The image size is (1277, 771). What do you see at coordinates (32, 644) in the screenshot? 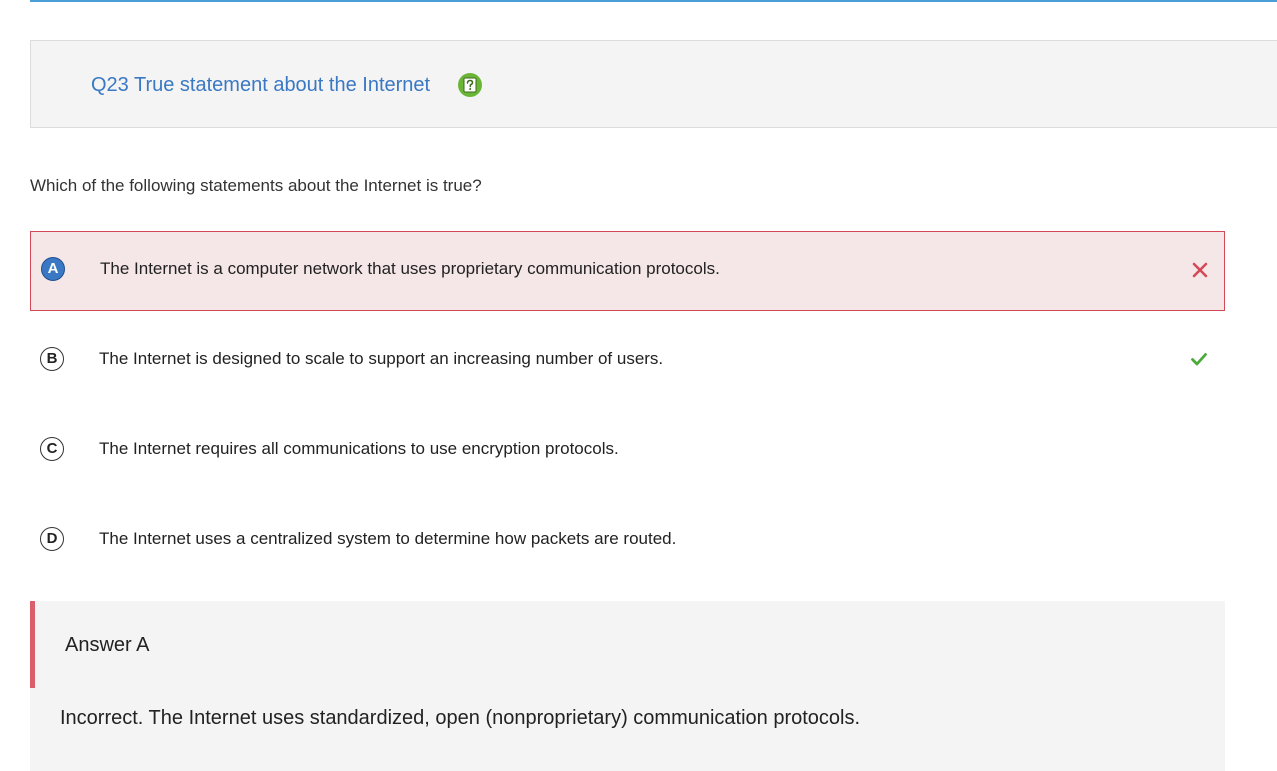
I see `answer-status-bar` at bounding box center [32, 644].